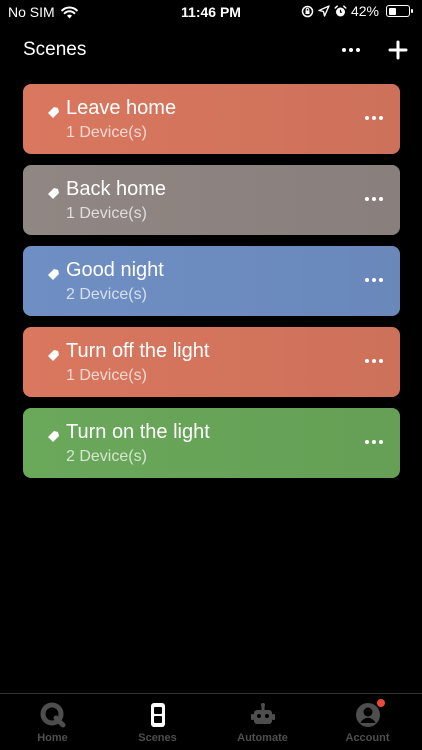 This screenshot has width=422, height=750. I want to click on header: Scenes, so click(211, 51).